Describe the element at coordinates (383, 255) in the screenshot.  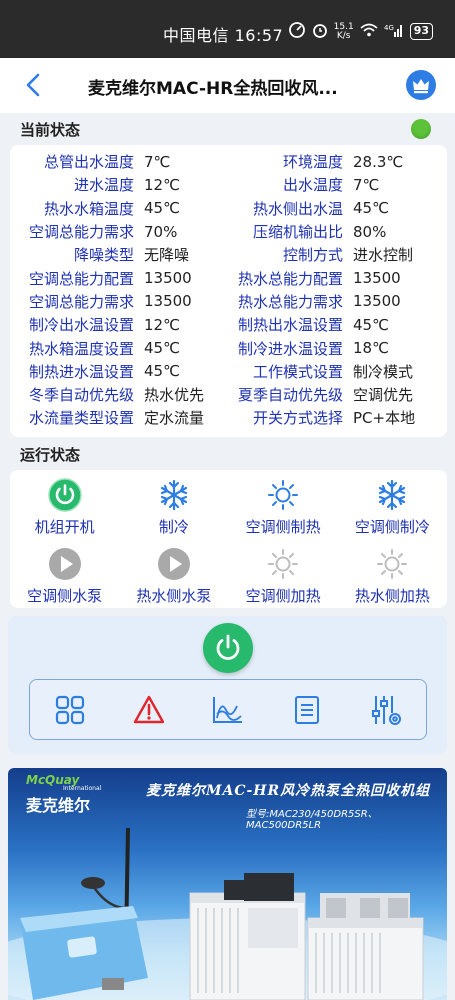
I see `param-value: 进水控制` at that location.